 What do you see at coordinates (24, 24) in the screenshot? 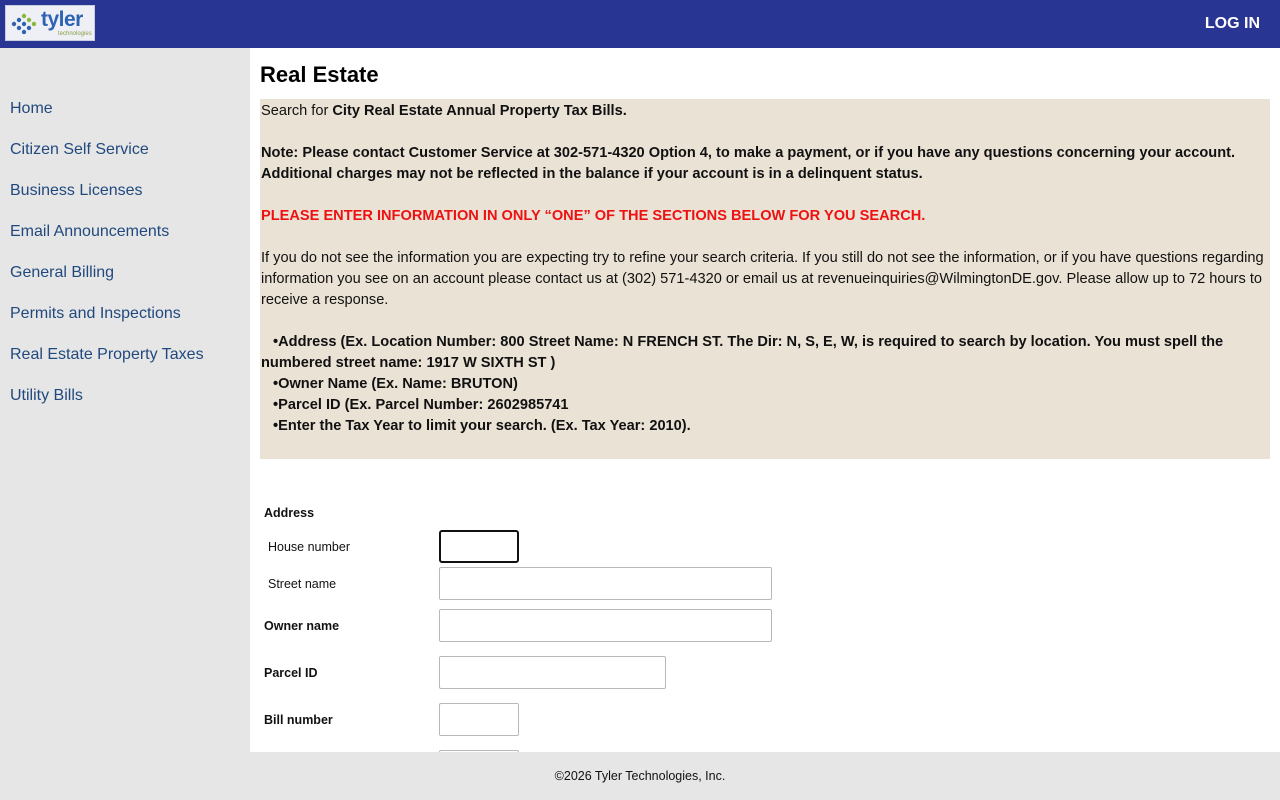
I see `tyler-logo-icon` at bounding box center [24, 24].